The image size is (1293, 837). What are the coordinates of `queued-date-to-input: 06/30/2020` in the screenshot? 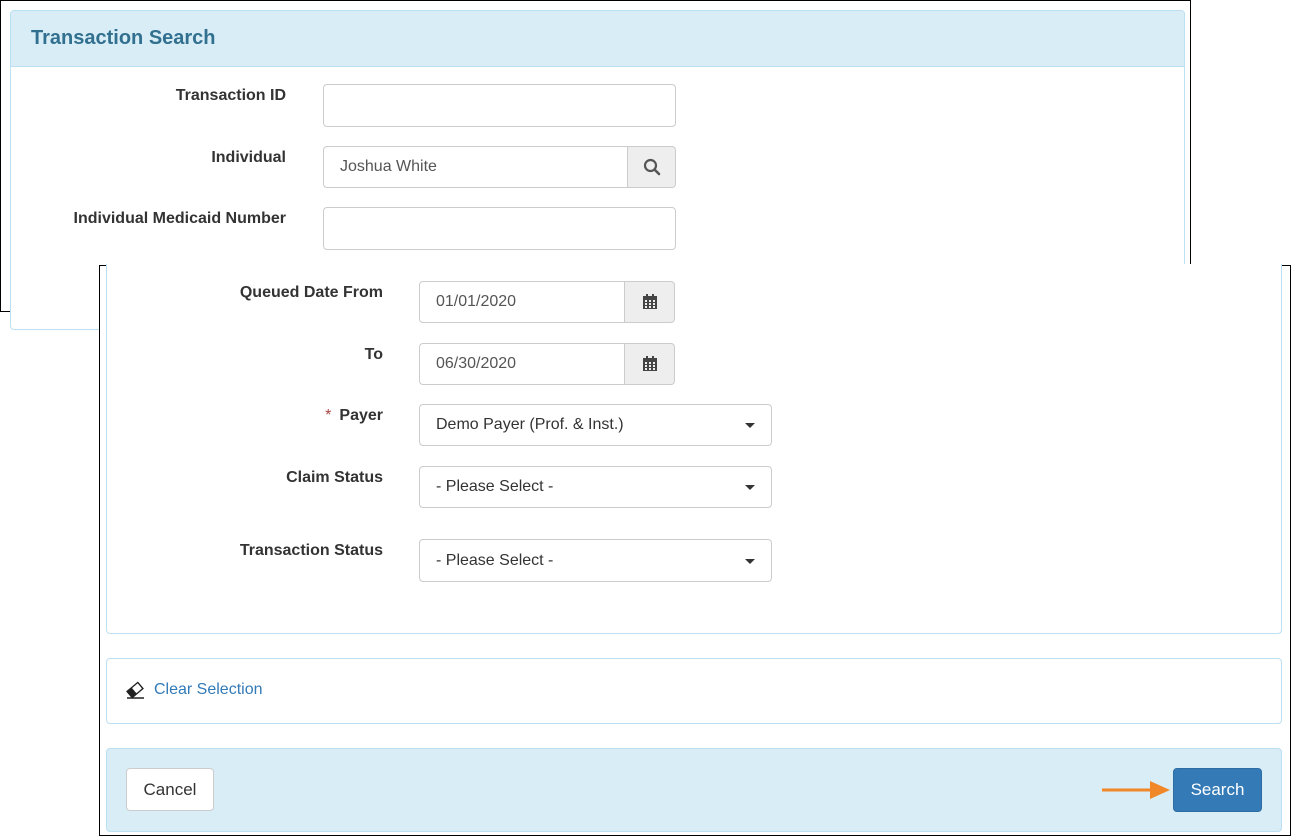 It's located at (522, 364).